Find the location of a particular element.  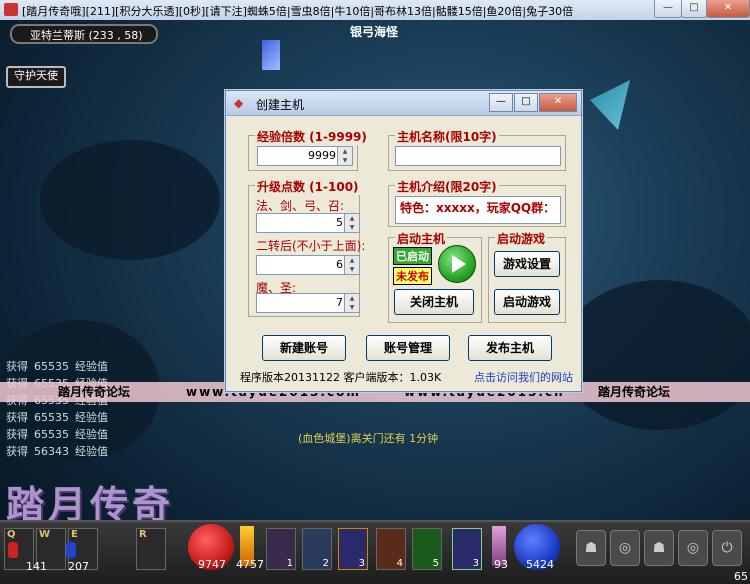

exp-spinner: 9999 ▲ ▼ is located at coordinates (305, 156).